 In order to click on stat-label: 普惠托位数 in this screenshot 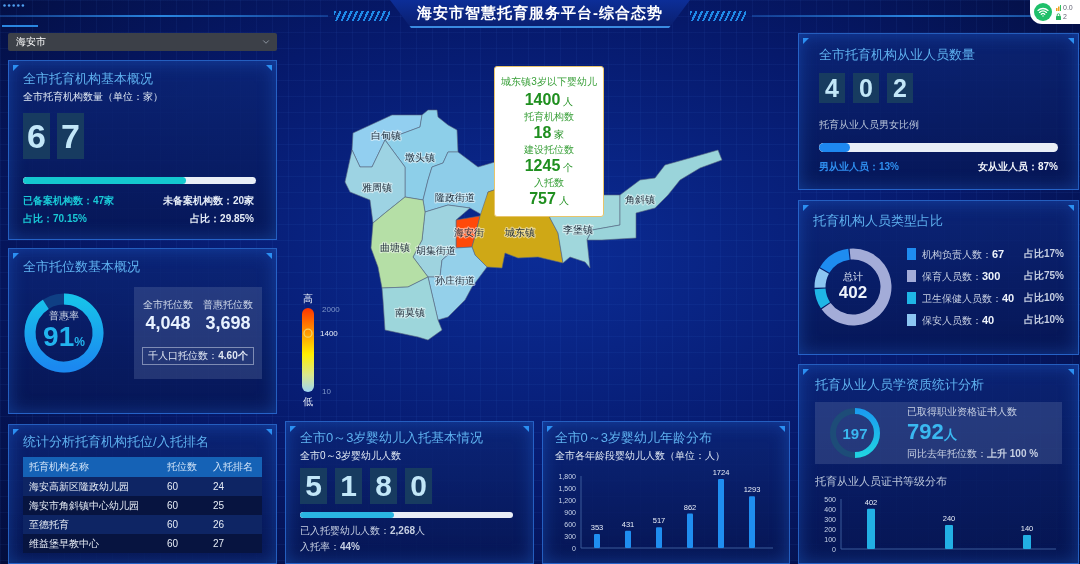, I will do `click(228, 305)`.